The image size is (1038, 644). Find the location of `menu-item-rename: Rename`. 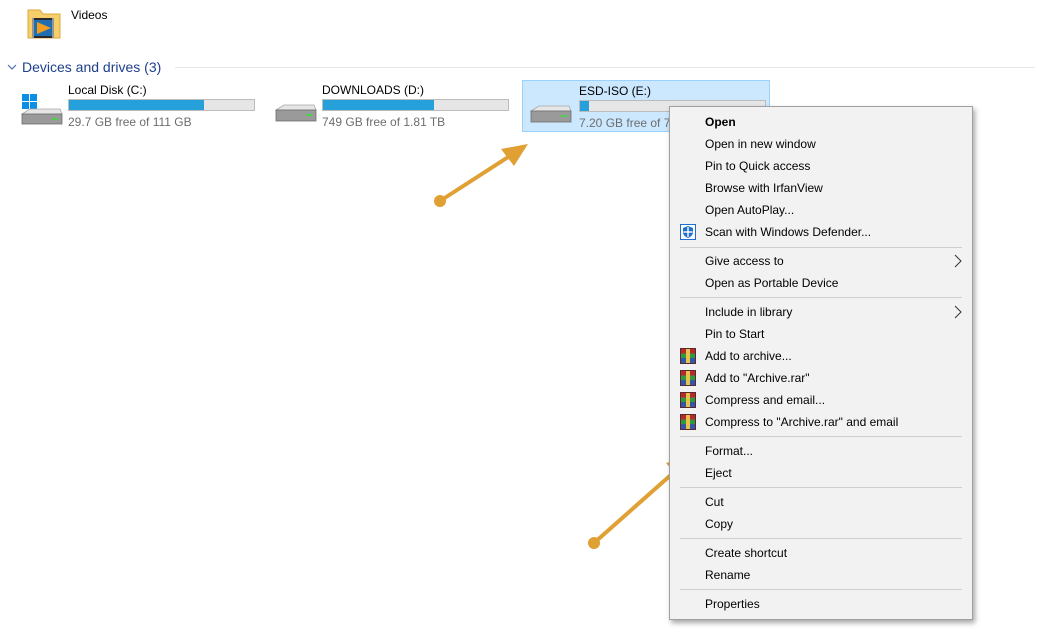

menu-item-rename: Rename is located at coordinates (821, 575).